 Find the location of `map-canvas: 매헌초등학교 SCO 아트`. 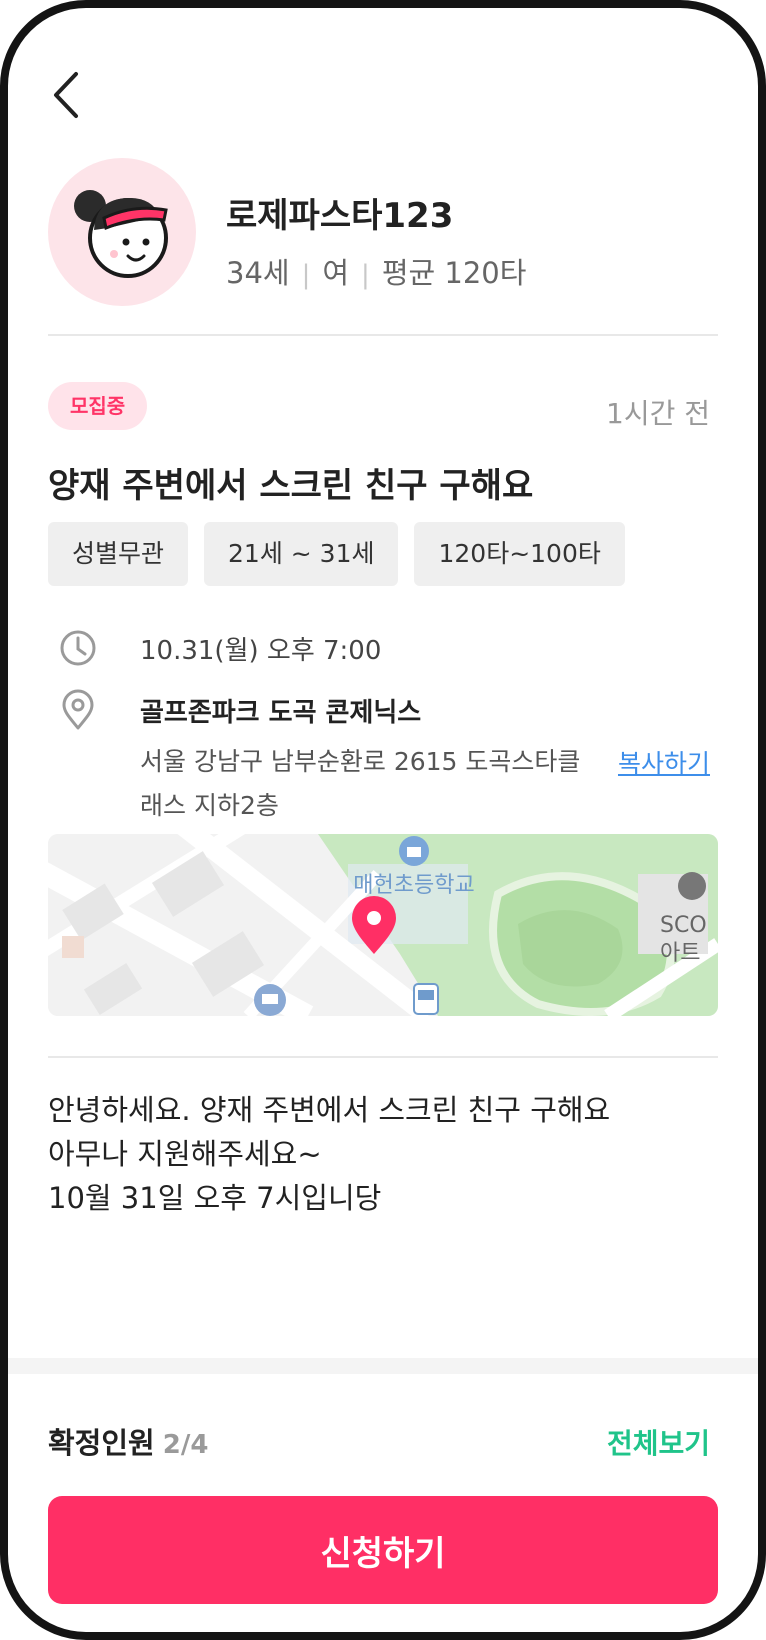

map-canvas: 매헌초등학교 SCO 아트 is located at coordinates (383, 925).